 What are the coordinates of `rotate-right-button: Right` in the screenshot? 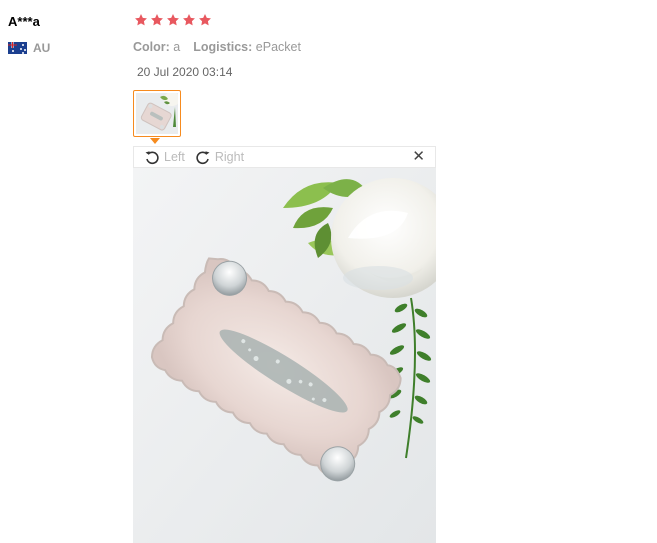 It's located at (219, 157).